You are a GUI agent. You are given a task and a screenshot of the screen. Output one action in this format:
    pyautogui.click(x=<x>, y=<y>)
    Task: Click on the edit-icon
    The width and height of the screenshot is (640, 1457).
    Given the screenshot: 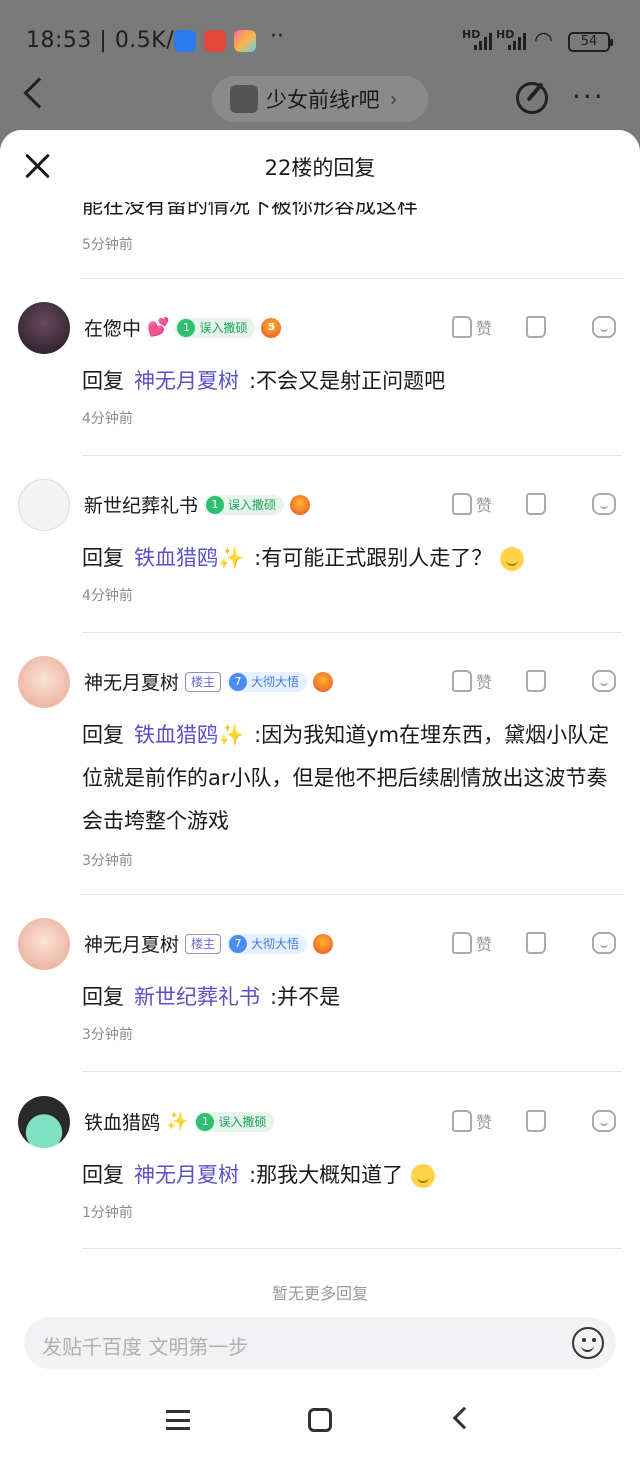 What is the action you would take?
    pyautogui.click(x=532, y=98)
    